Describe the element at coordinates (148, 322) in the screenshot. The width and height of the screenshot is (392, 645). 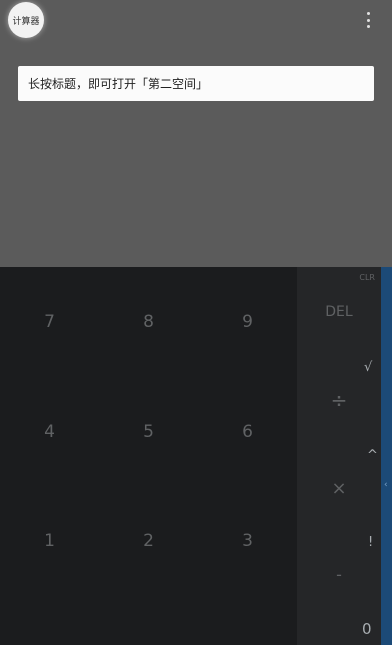
I see `key-8: 8` at that location.